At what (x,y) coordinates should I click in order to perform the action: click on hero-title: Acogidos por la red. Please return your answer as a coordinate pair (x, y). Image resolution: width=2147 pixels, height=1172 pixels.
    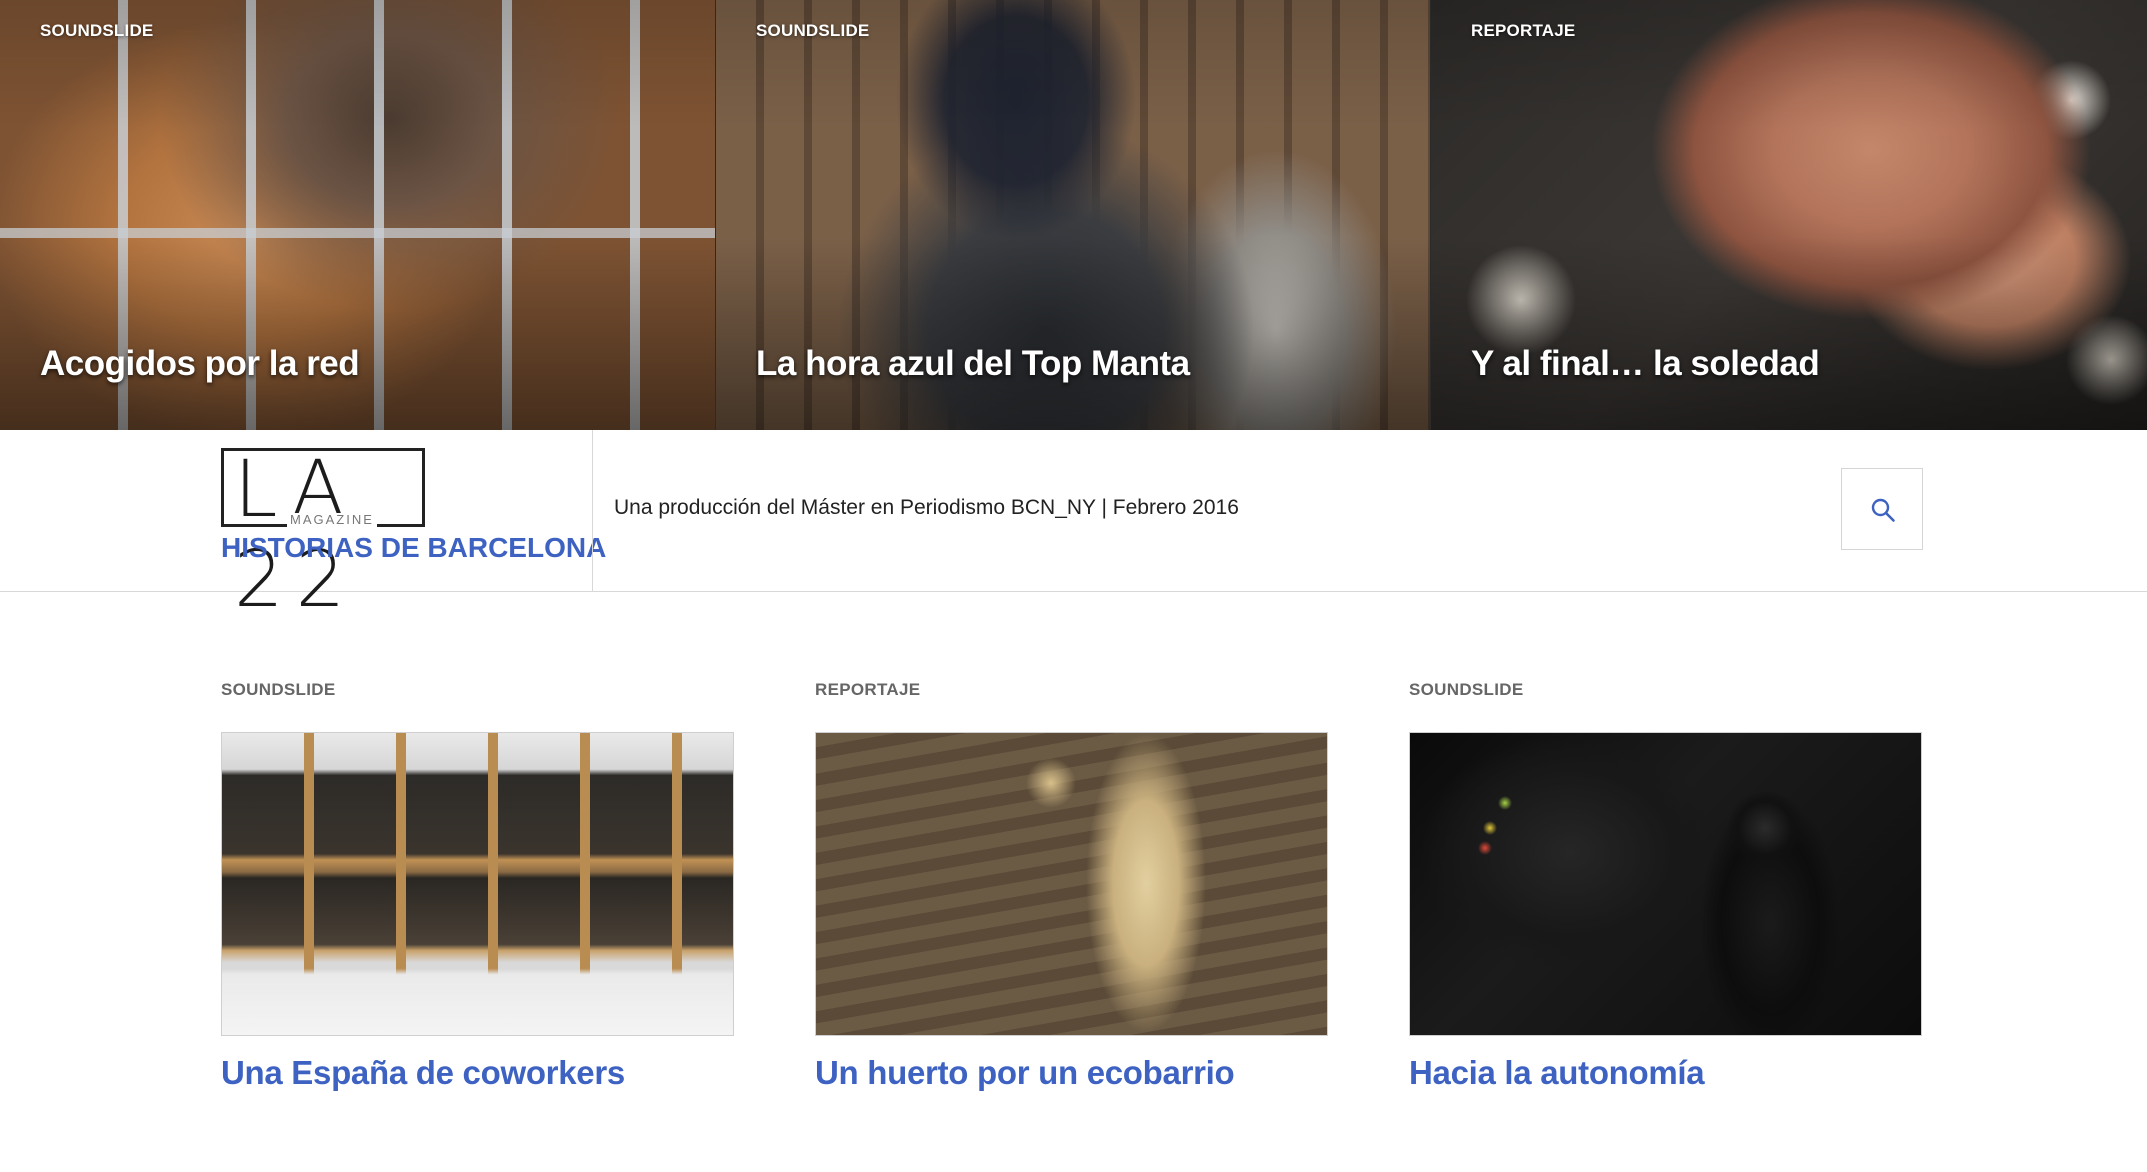
    Looking at the image, I should click on (200, 364).